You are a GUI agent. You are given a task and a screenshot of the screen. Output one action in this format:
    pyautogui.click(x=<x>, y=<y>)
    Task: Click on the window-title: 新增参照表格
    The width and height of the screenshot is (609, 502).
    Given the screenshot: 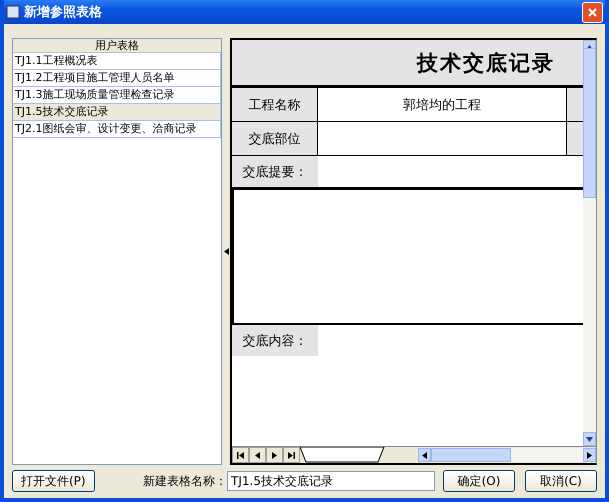 What is the action you would take?
    pyautogui.click(x=63, y=12)
    